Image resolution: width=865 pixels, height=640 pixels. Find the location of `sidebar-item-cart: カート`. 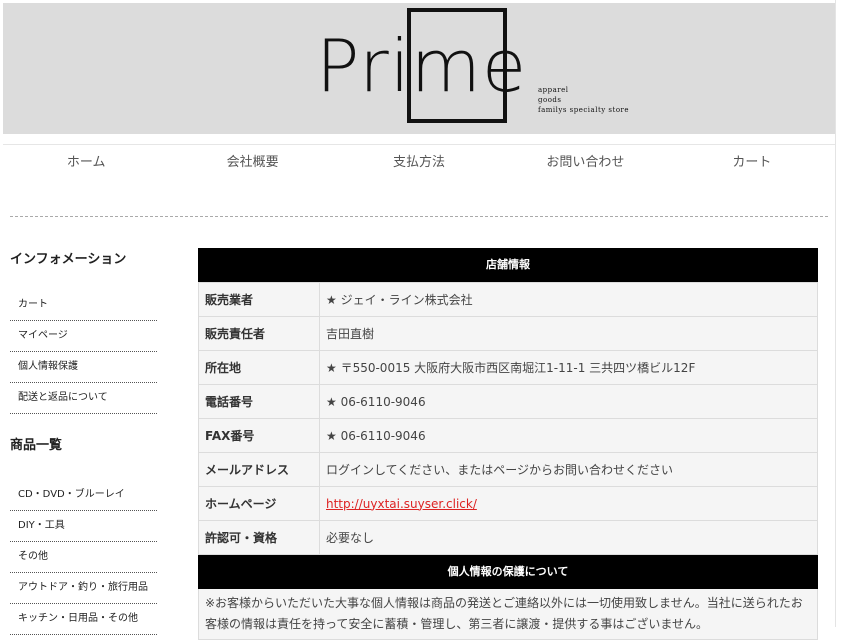

sidebar-item-cart: カート is located at coordinates (83, 305).